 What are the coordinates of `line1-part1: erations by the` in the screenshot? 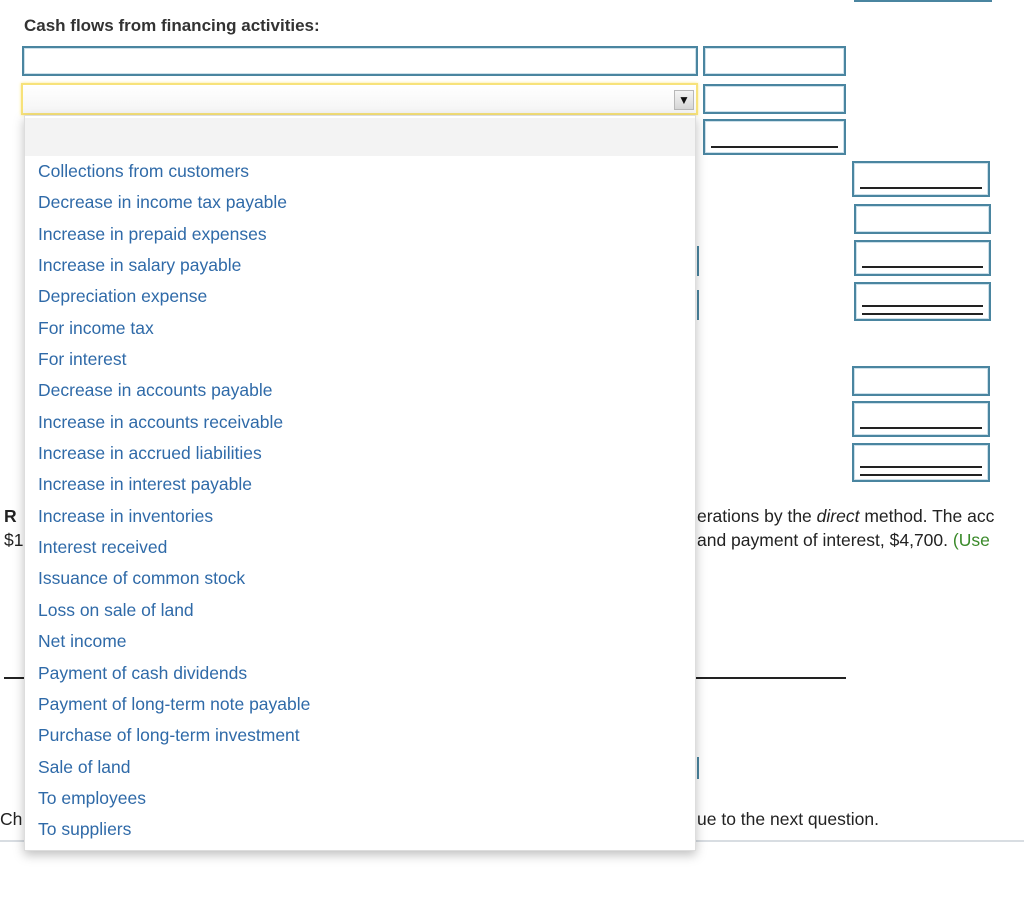 It's located at (757, 516).